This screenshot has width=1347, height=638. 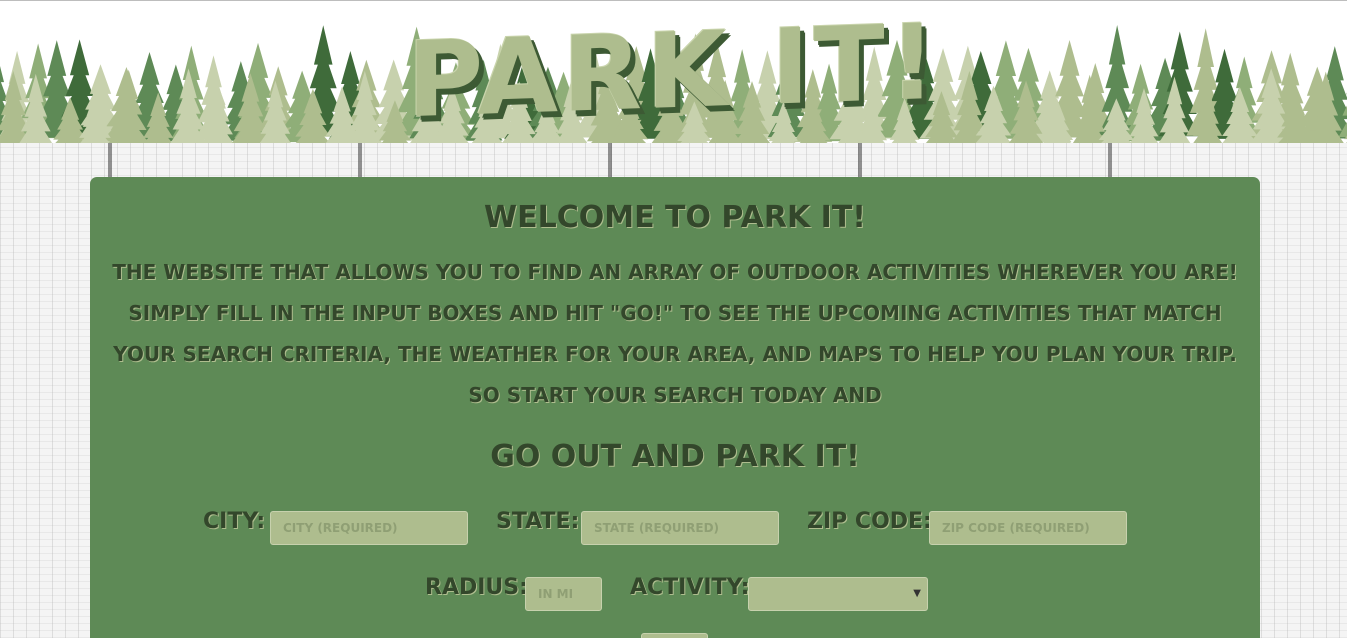 What do you see at coordinates (675, 456) in the screenshot?
I see `tagline: GO OUT AND PARK IT!` at bounding box center [675, 456].